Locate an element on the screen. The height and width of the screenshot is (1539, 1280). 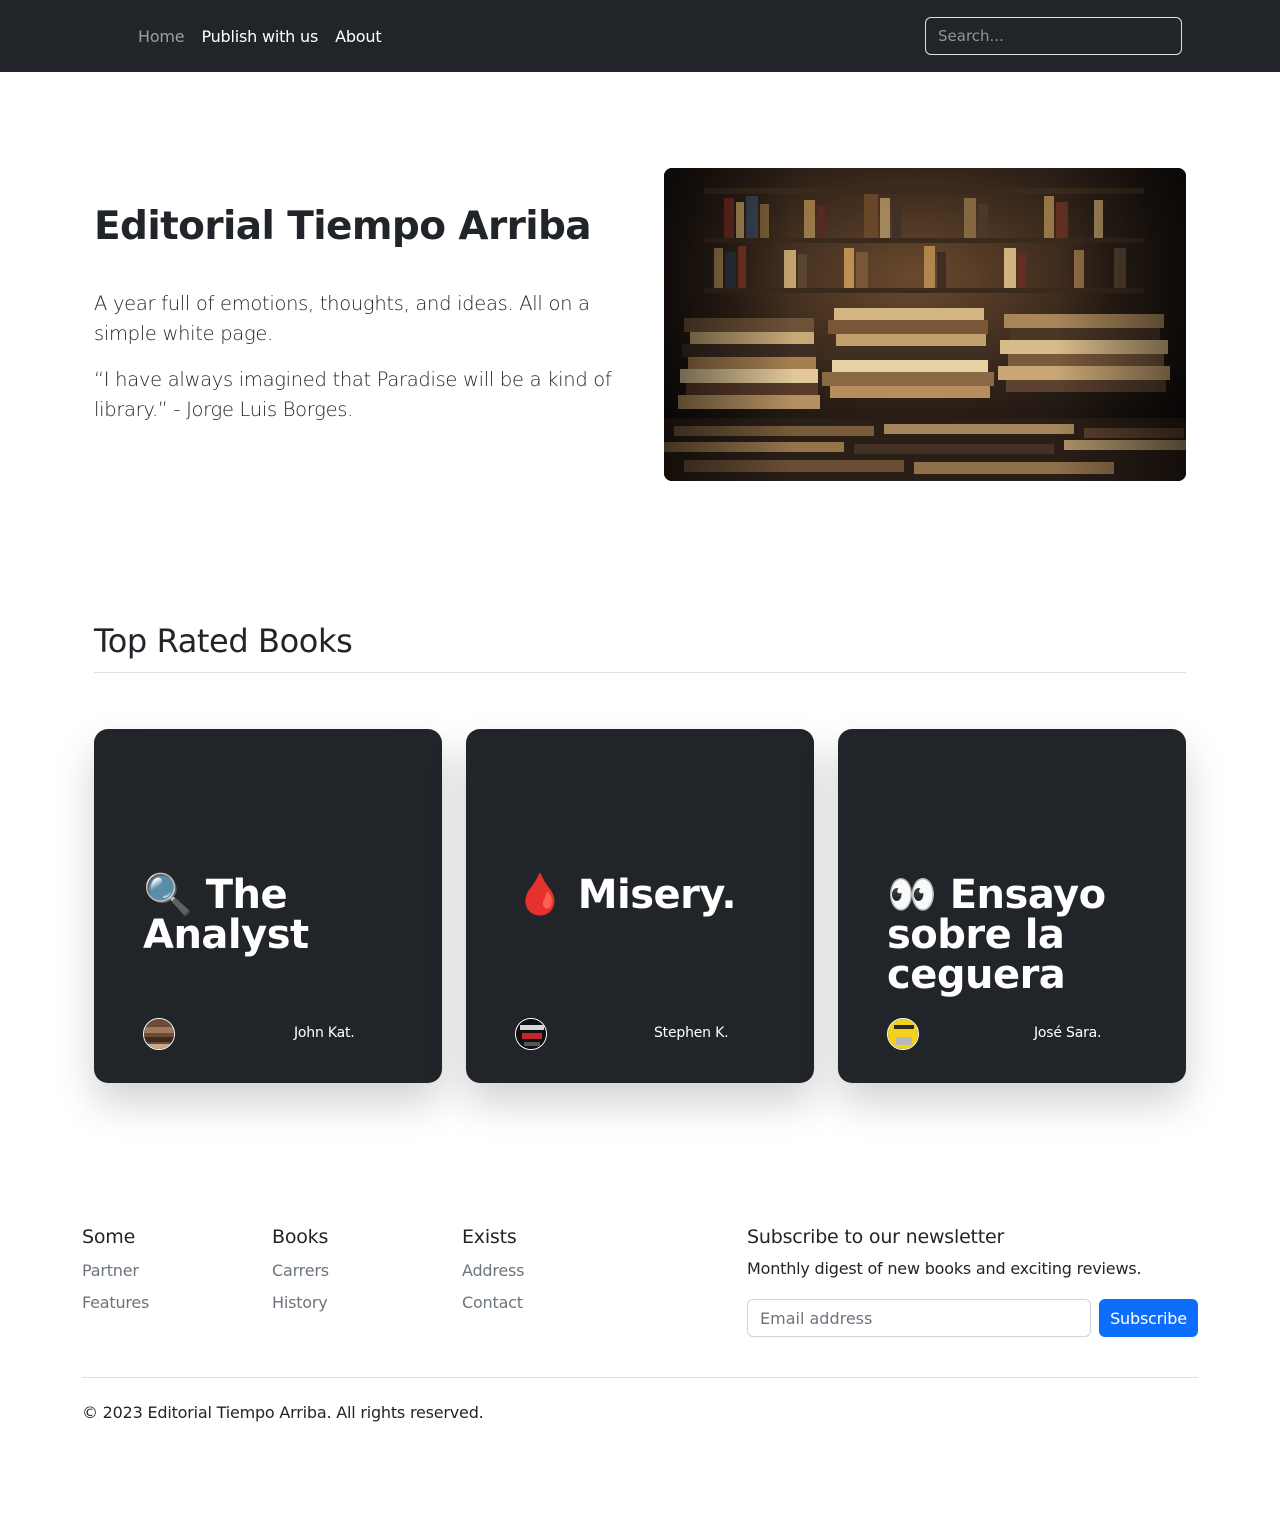
footer-divider is located at coordinates (640, 1377).